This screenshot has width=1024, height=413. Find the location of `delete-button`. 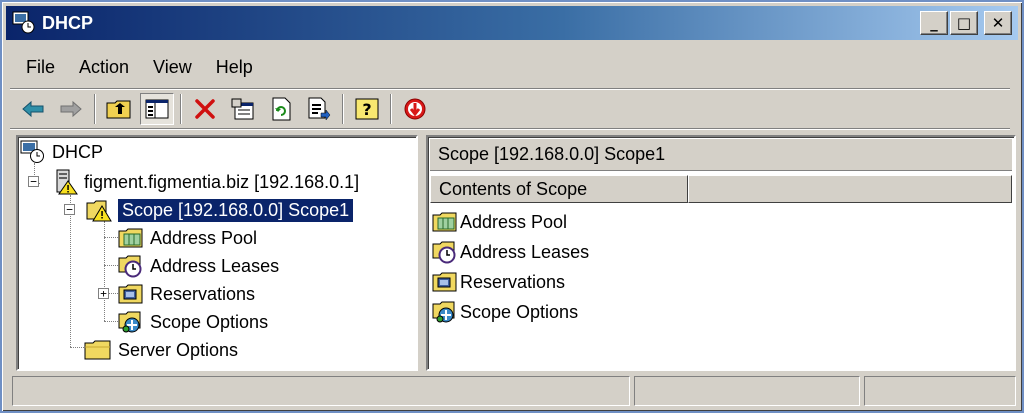

delete-button is located at coordinates (205, 109).